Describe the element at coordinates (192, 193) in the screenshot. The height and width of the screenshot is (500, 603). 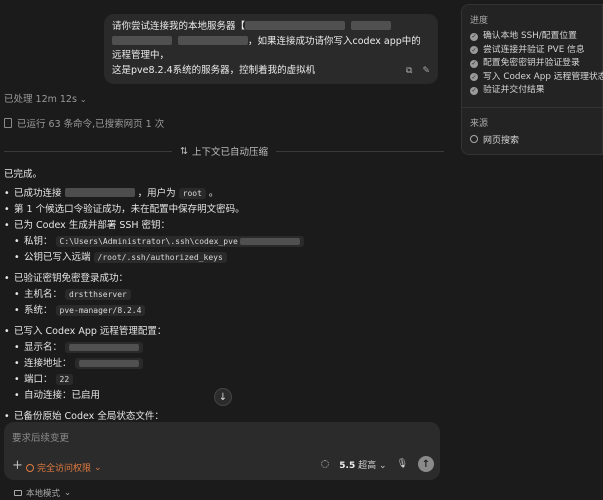
I see `code-user: root` at that location.